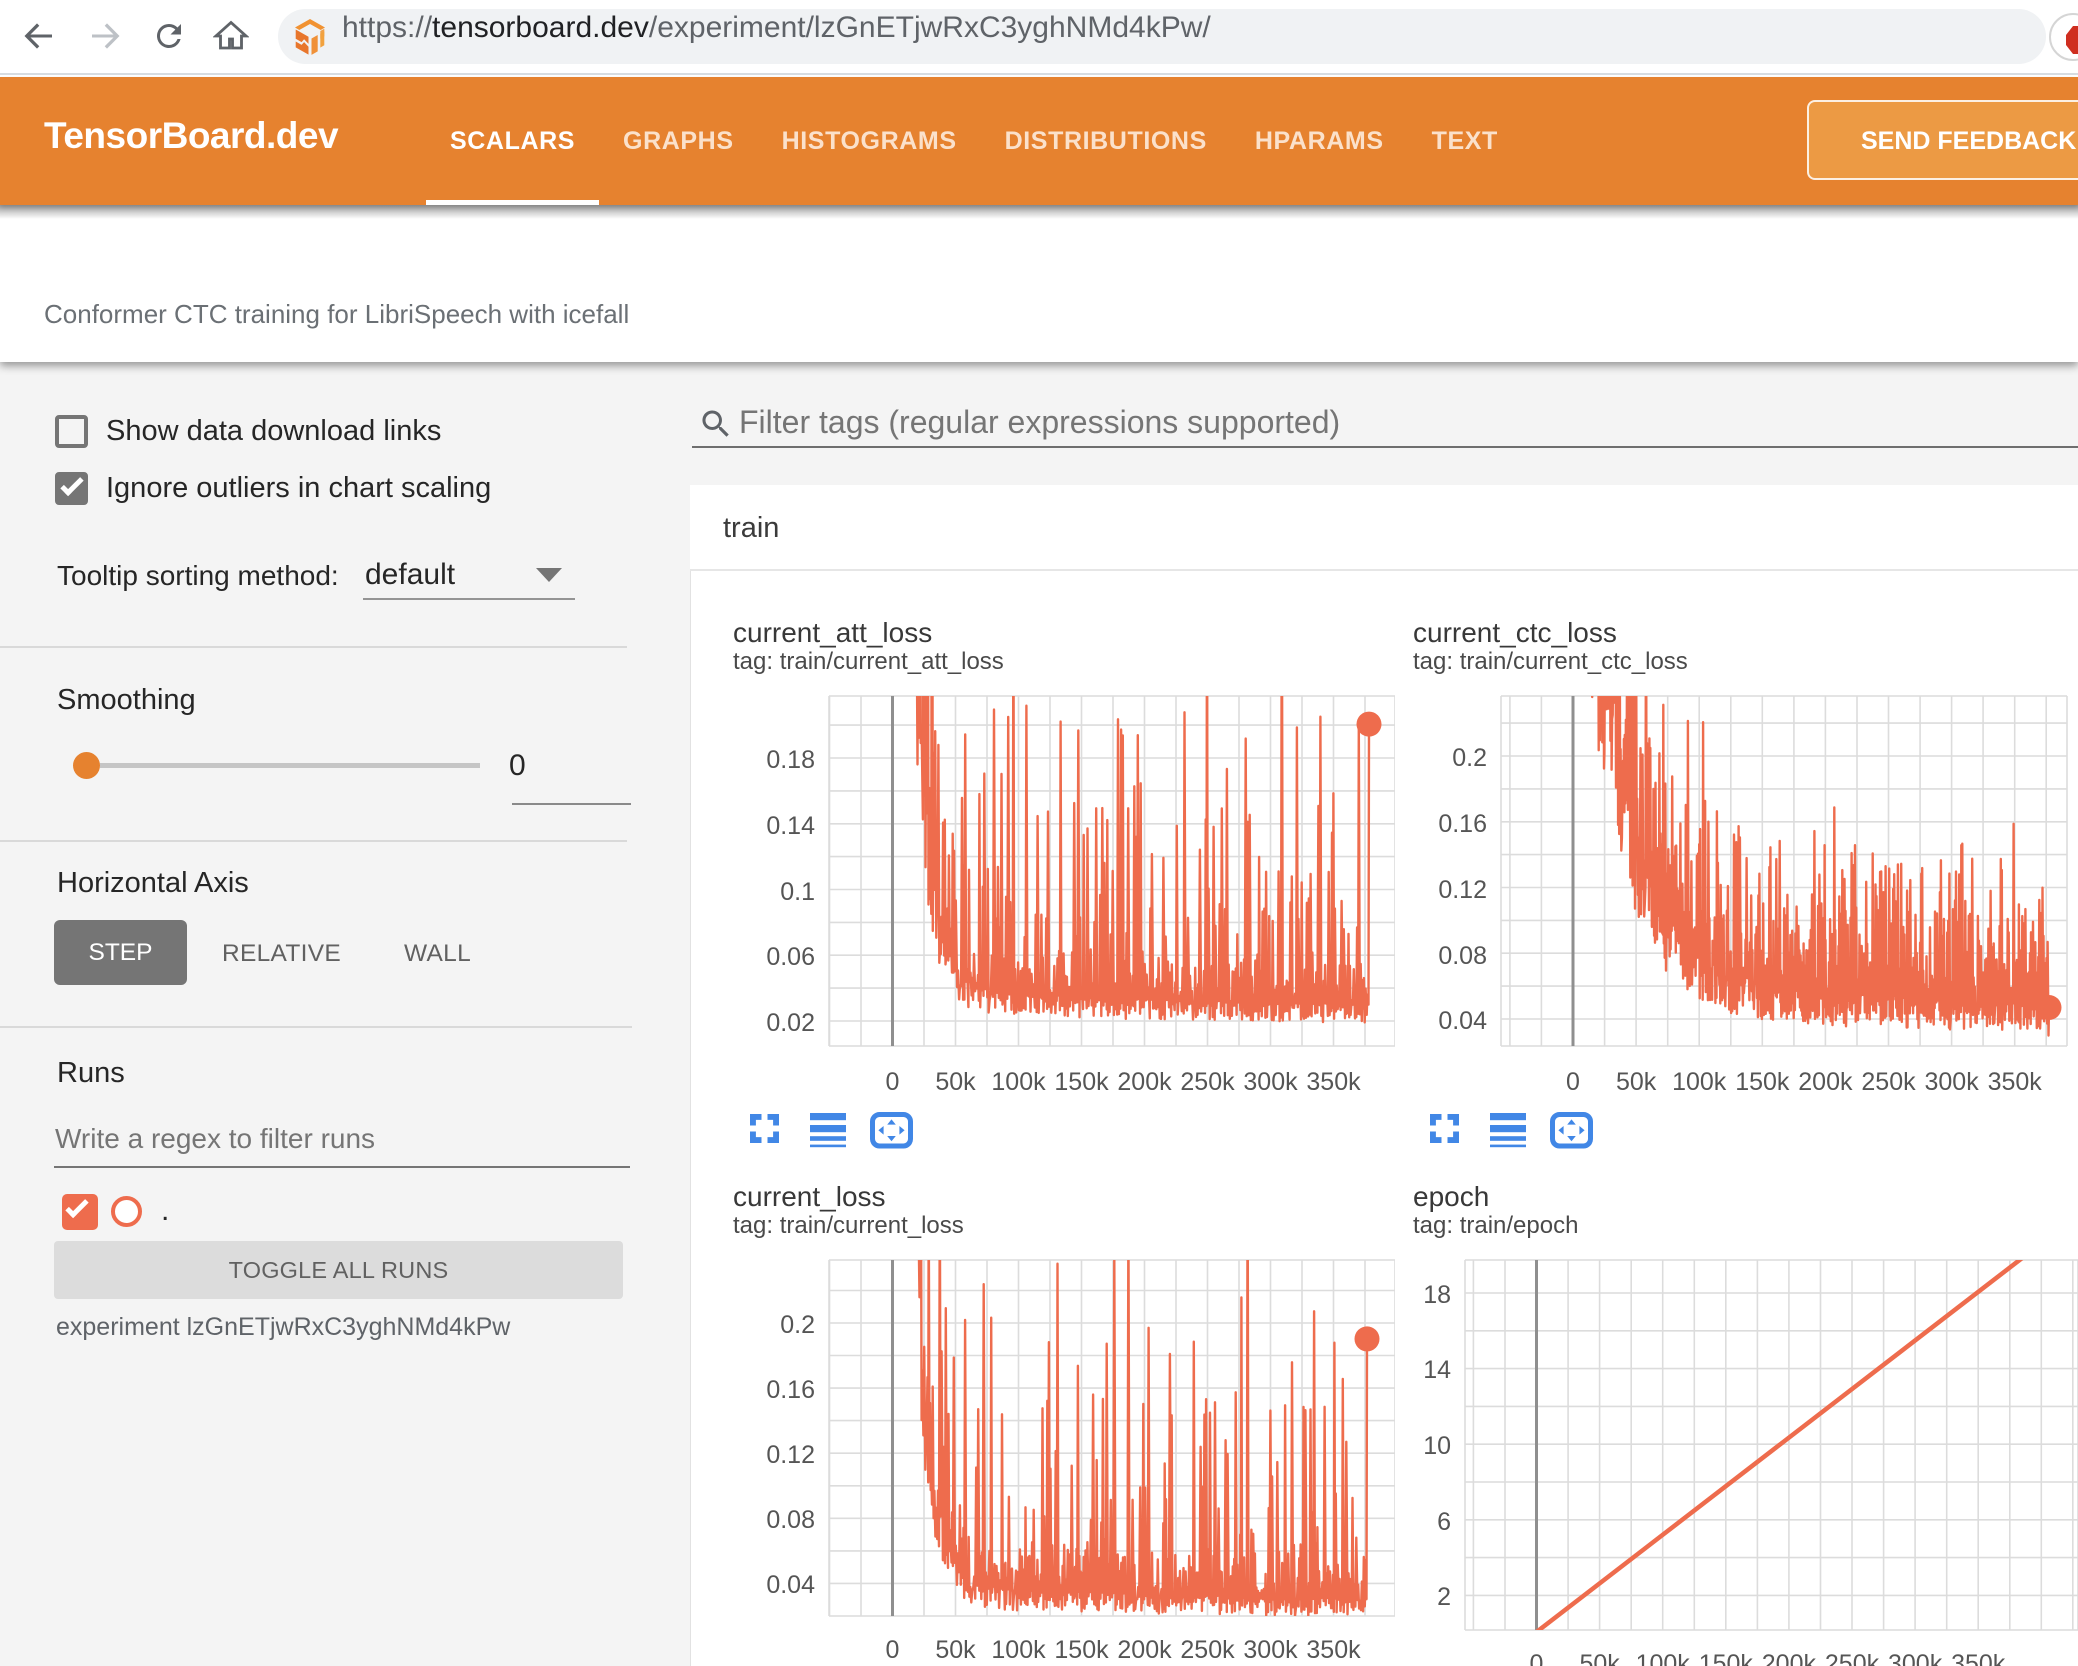 The image size is (2078, 1666). Describe the element at coordinates (1437, 1446) in the screenshot. I see `svg-text: 10` at that location.